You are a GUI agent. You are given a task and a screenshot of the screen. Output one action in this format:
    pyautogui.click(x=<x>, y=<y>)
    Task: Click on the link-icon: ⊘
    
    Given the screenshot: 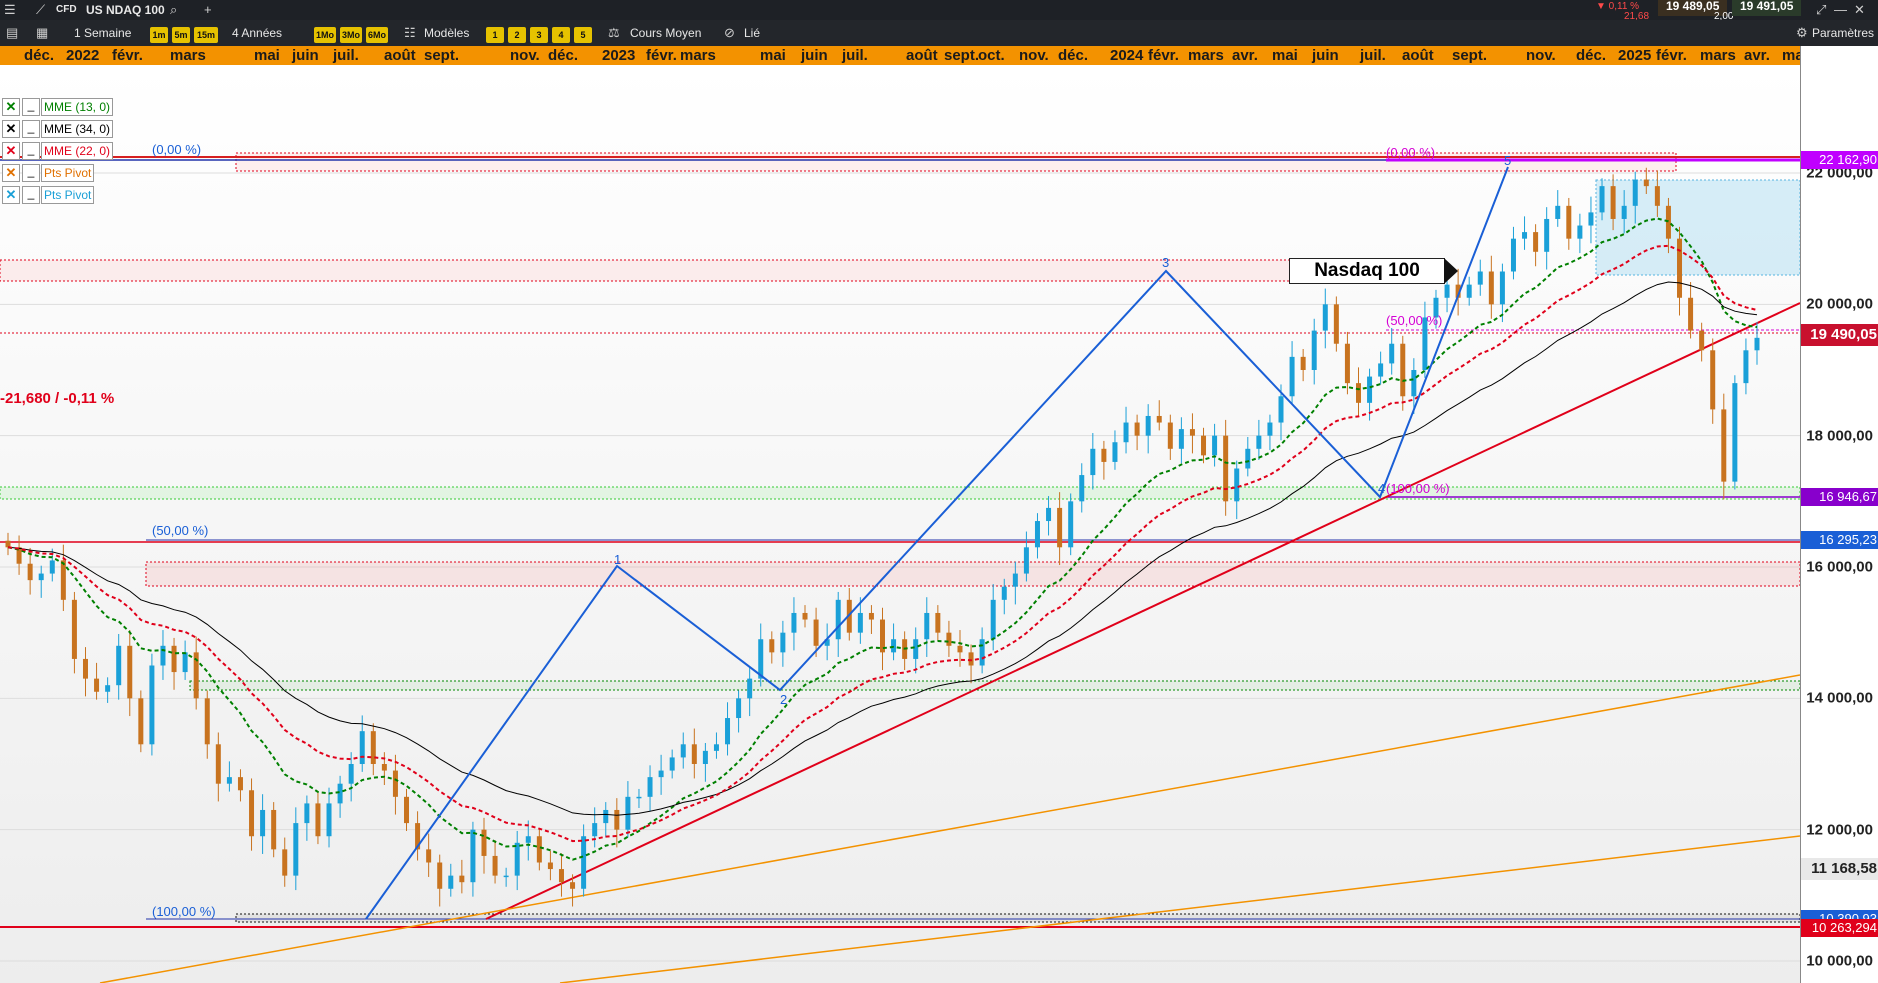 What is the action you would take?
    pyautogui.click(x=729, y=33)
    